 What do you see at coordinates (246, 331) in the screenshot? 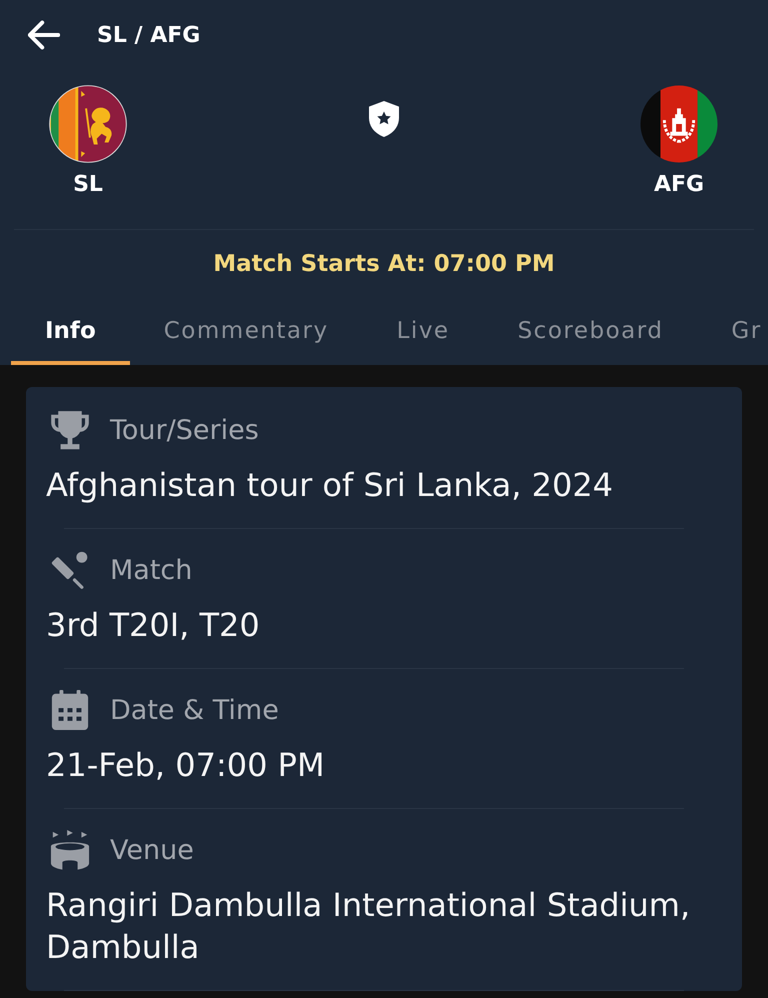
I see `tab: Commentary` at bounding box center [246, 331].